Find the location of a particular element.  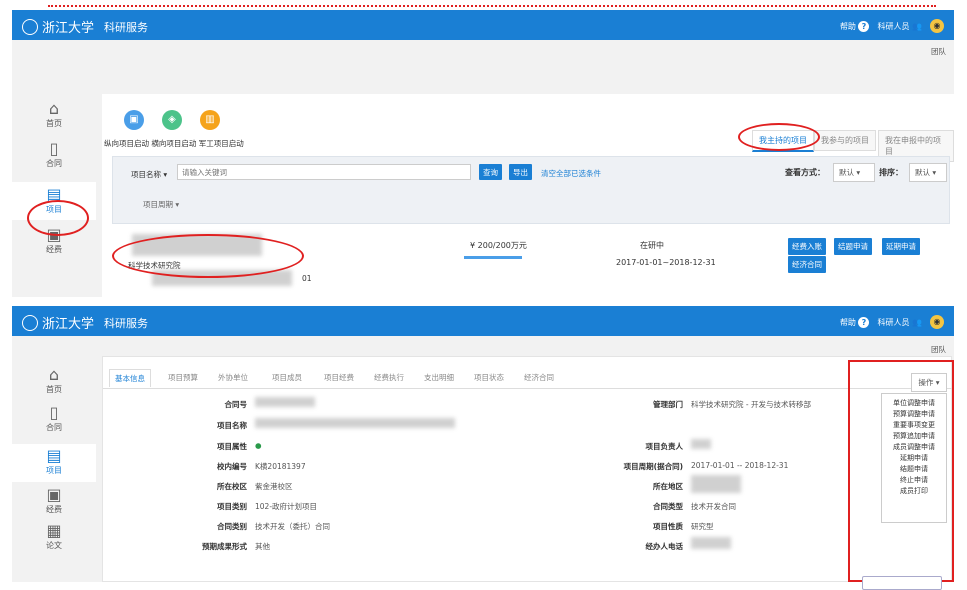

top-bar: 浙江大学 科研服务 帮助 ? 科研人员 👥 ◉ is located at coordinates (483, 25).